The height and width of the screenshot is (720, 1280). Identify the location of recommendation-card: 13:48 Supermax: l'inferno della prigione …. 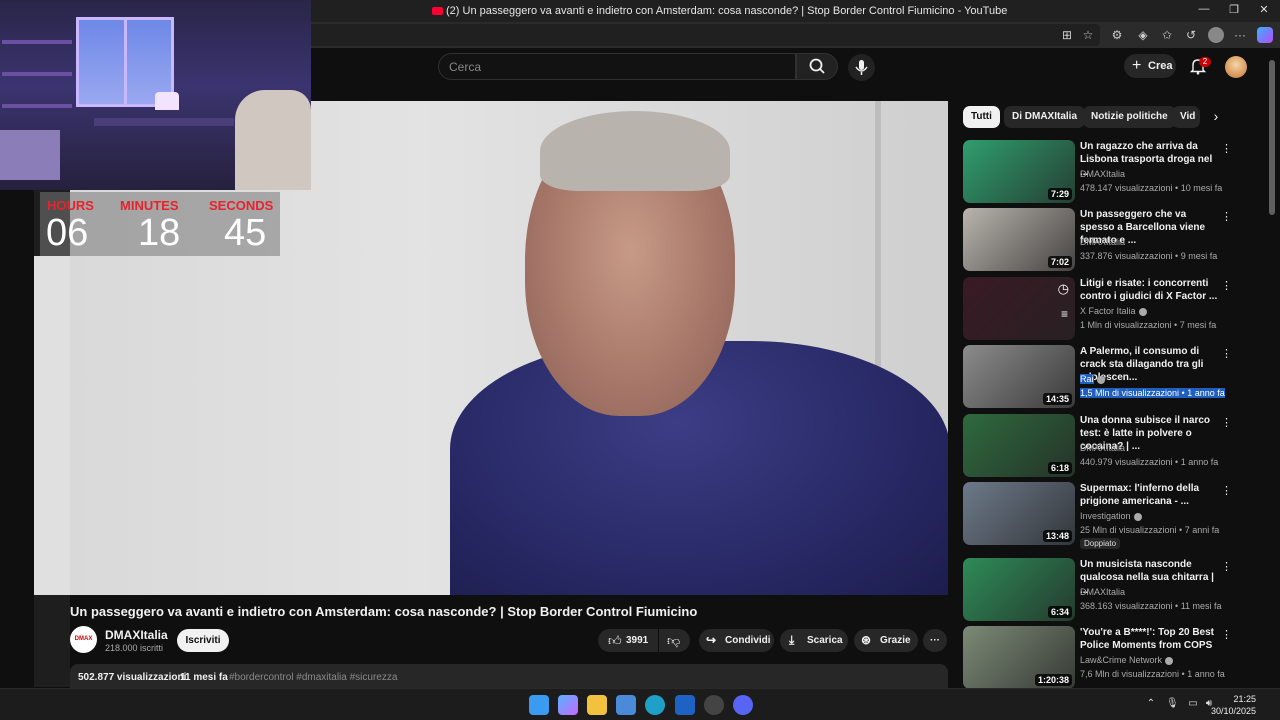
(1113, 515).